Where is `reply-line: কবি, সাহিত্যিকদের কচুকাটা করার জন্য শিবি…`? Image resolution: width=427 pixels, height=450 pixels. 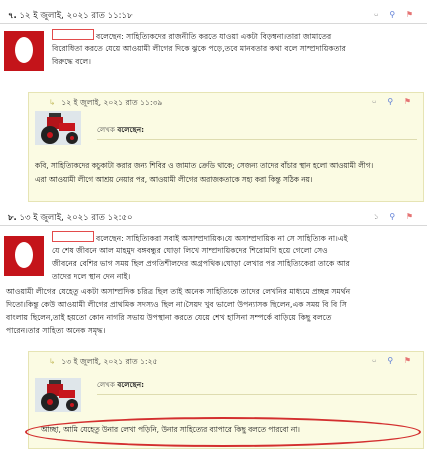
reply-line: কবি, সাহিত্যিকদের কচুকাটা করার জন্য শিবি… is located at coordinates (204, 165).